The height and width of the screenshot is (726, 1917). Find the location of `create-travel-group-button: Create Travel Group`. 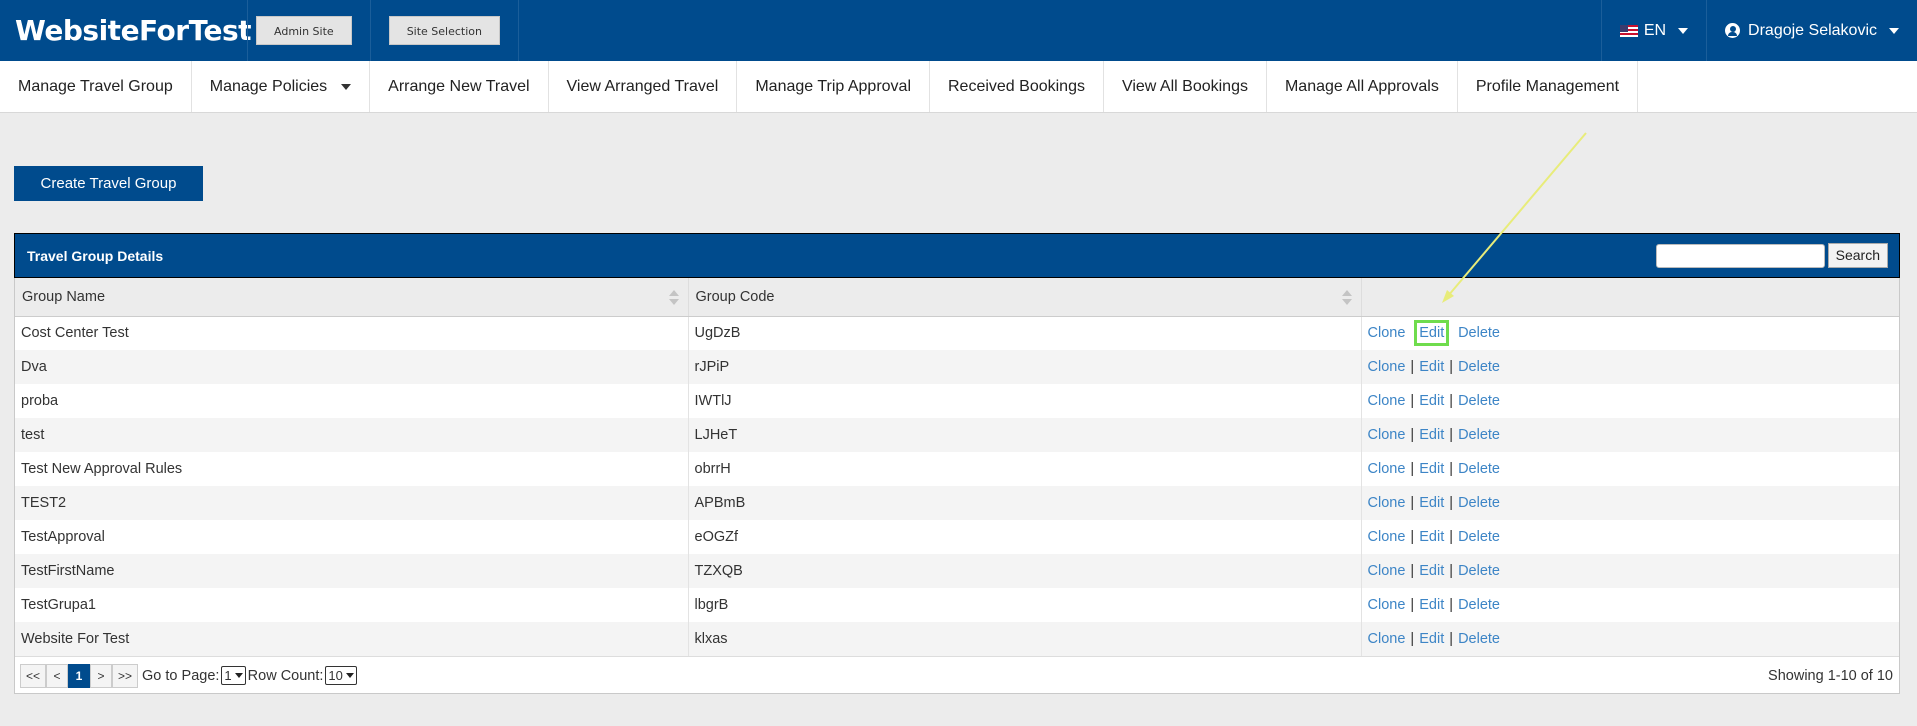

create-travel-group-button: Create Travel Group is located at coordinates (108, 183).